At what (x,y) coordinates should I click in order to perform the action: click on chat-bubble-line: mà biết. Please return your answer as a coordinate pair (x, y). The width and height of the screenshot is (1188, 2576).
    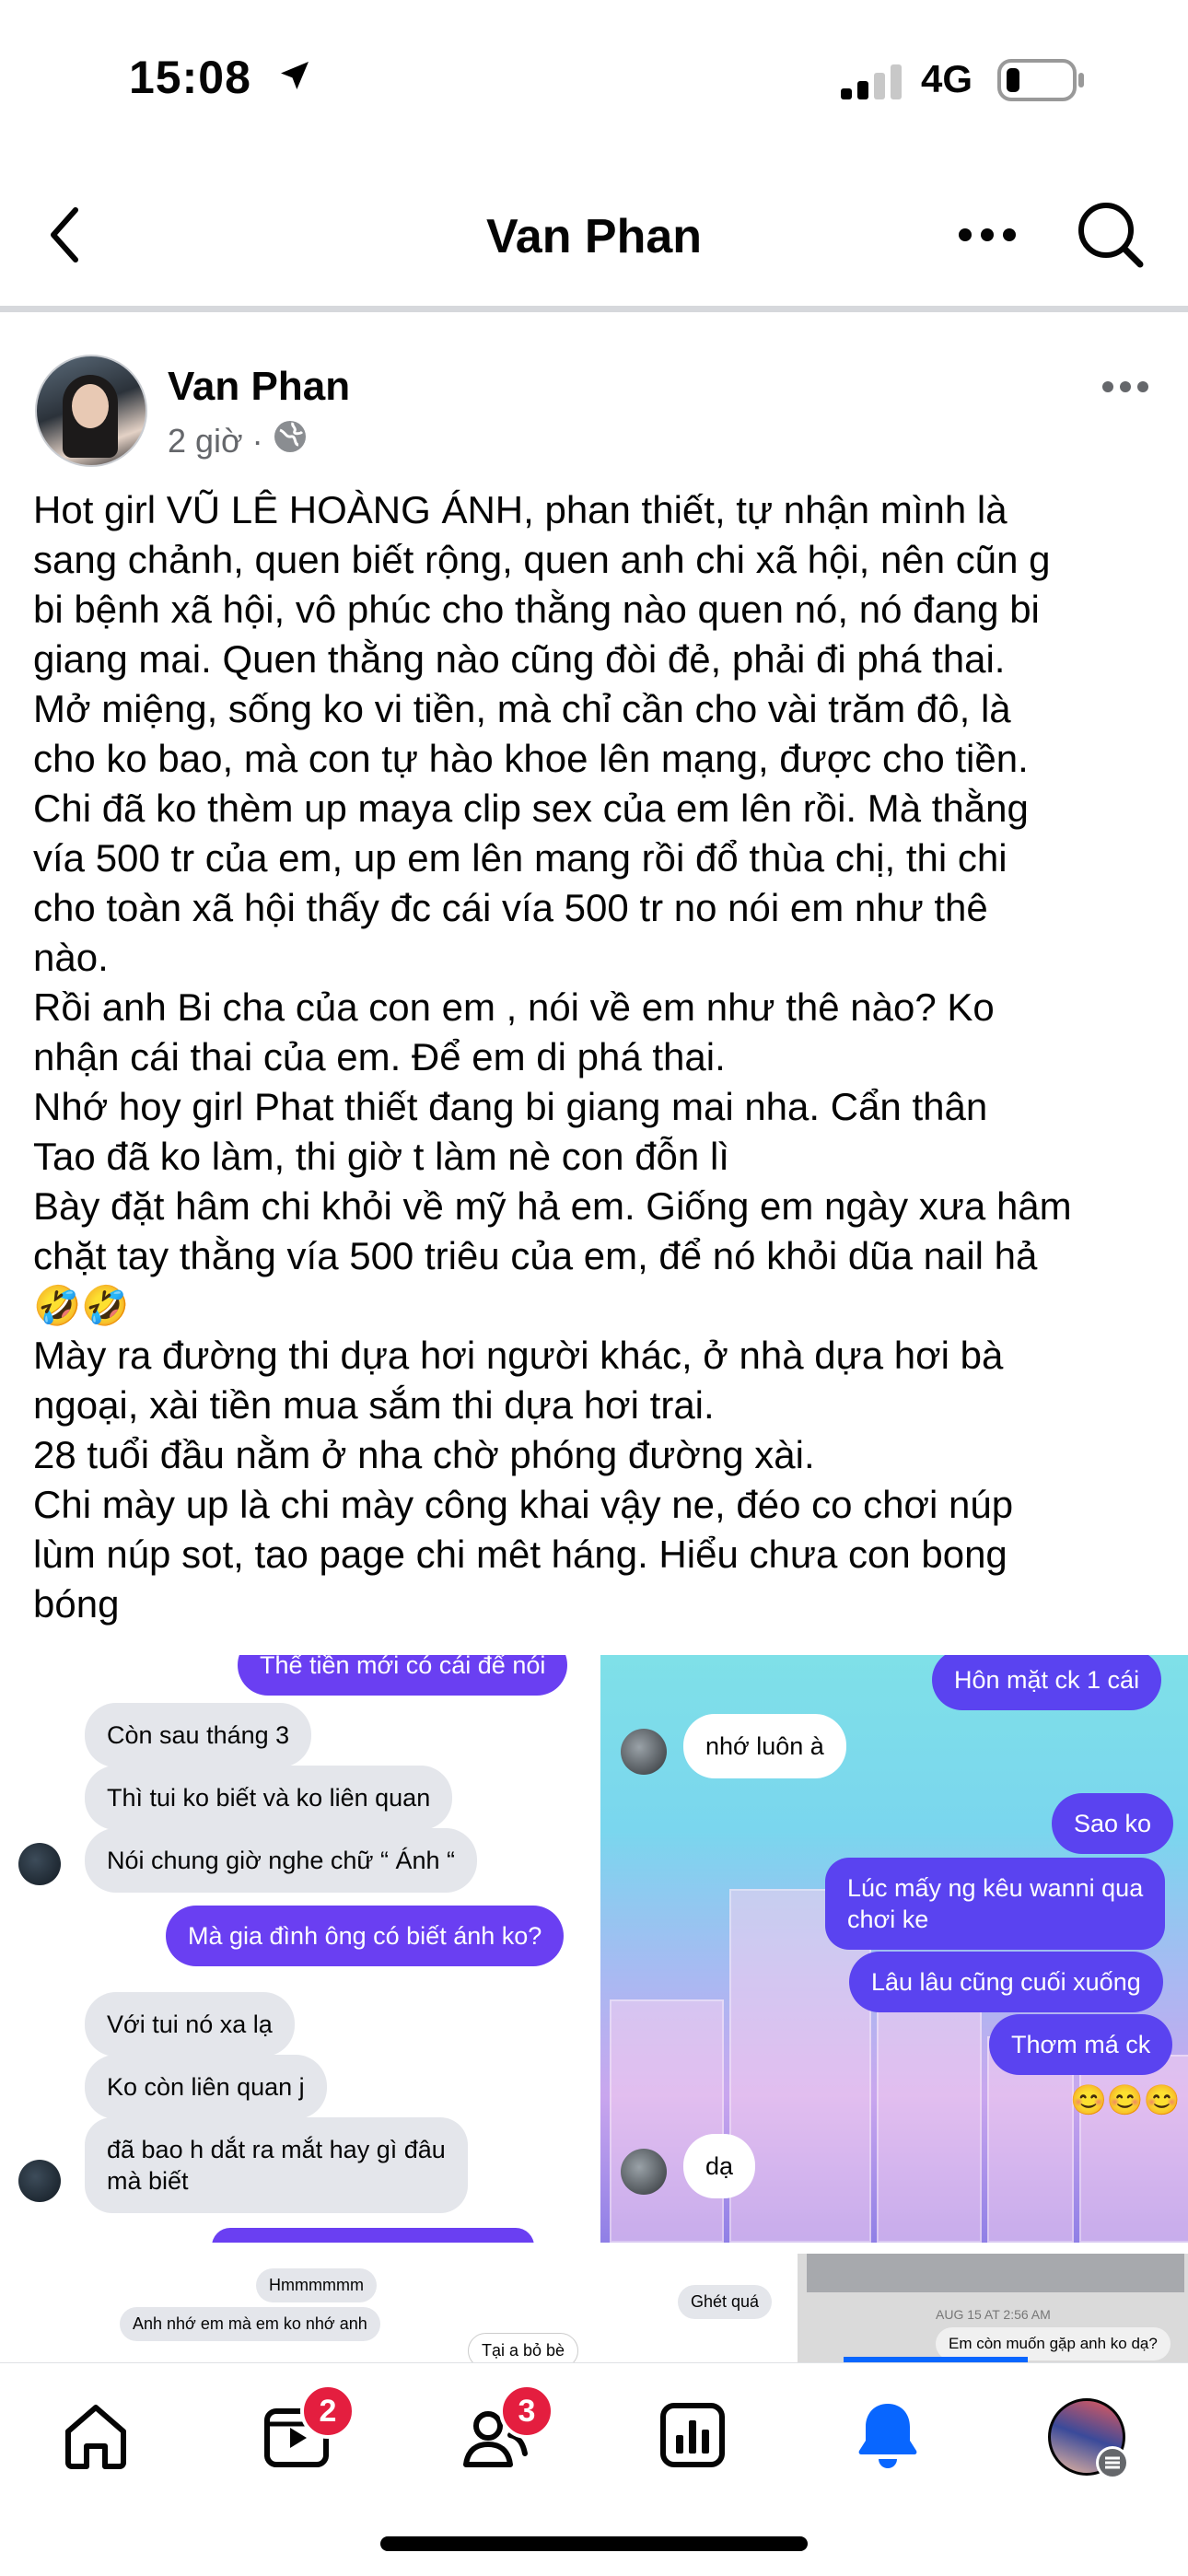
    Looking at the image, I should click on (148, 2181).